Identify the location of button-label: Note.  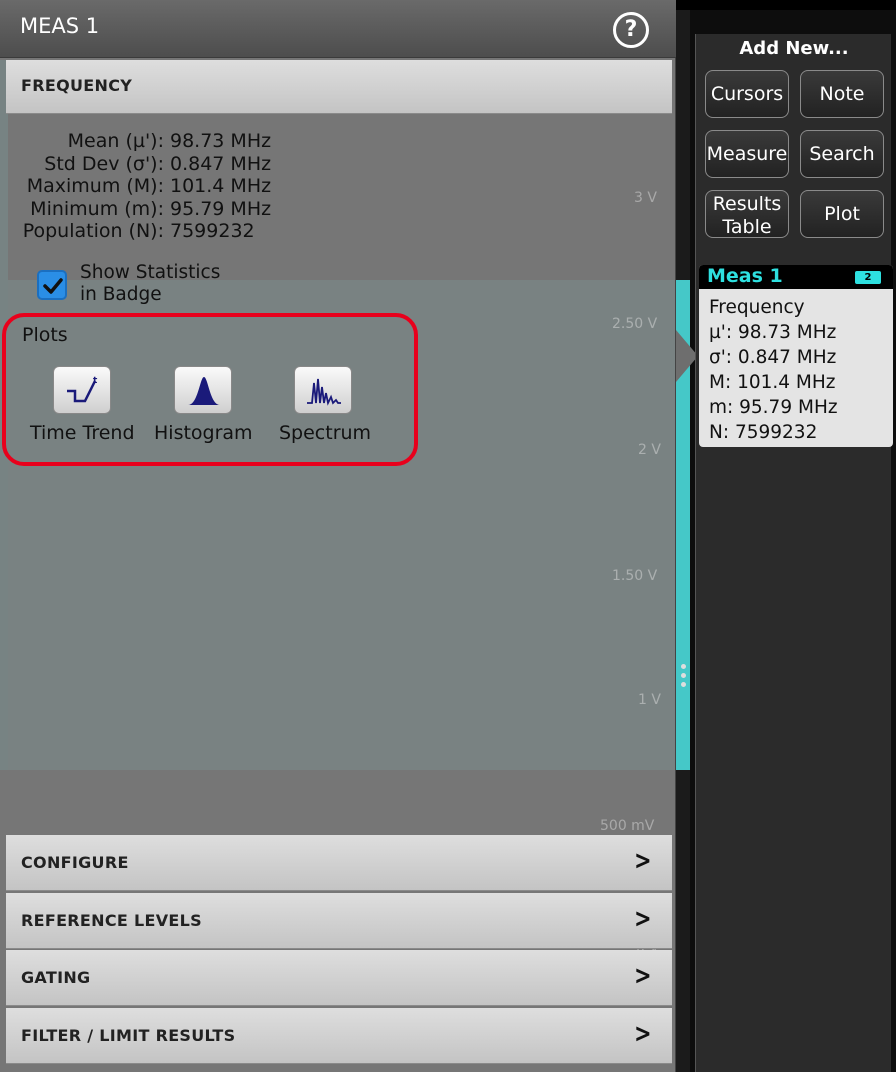
(842, 94).